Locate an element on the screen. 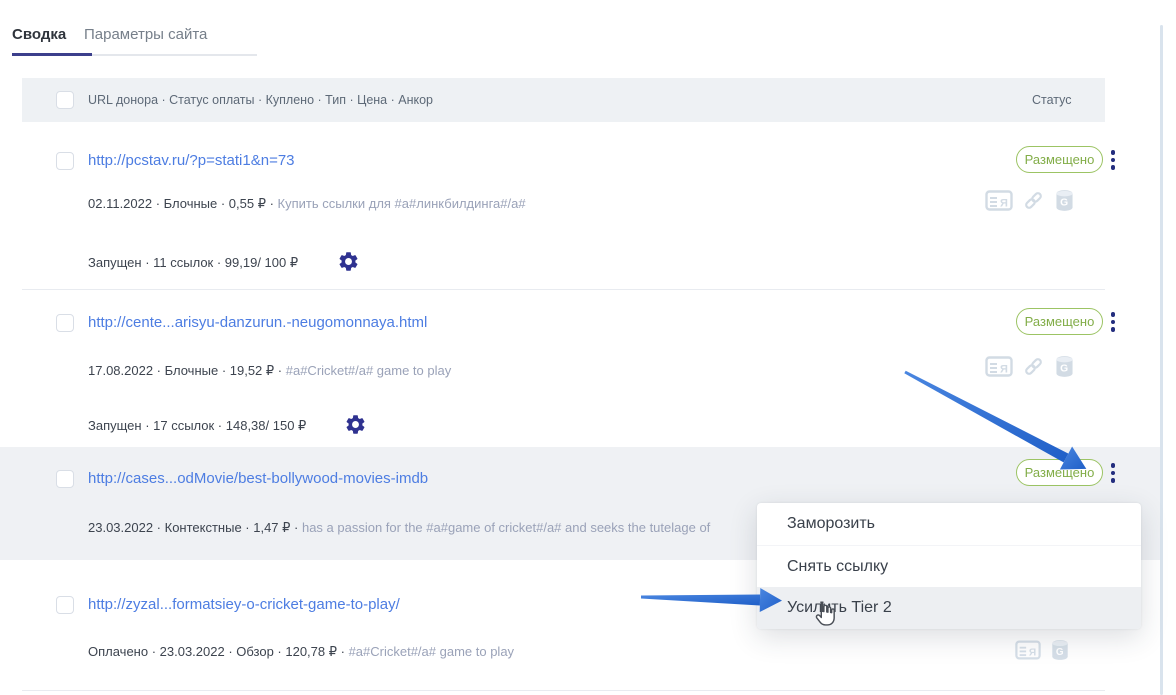 This screenshot has width=1176, height=695. tab-summary: Сводка is located at coordinates (39, 34).